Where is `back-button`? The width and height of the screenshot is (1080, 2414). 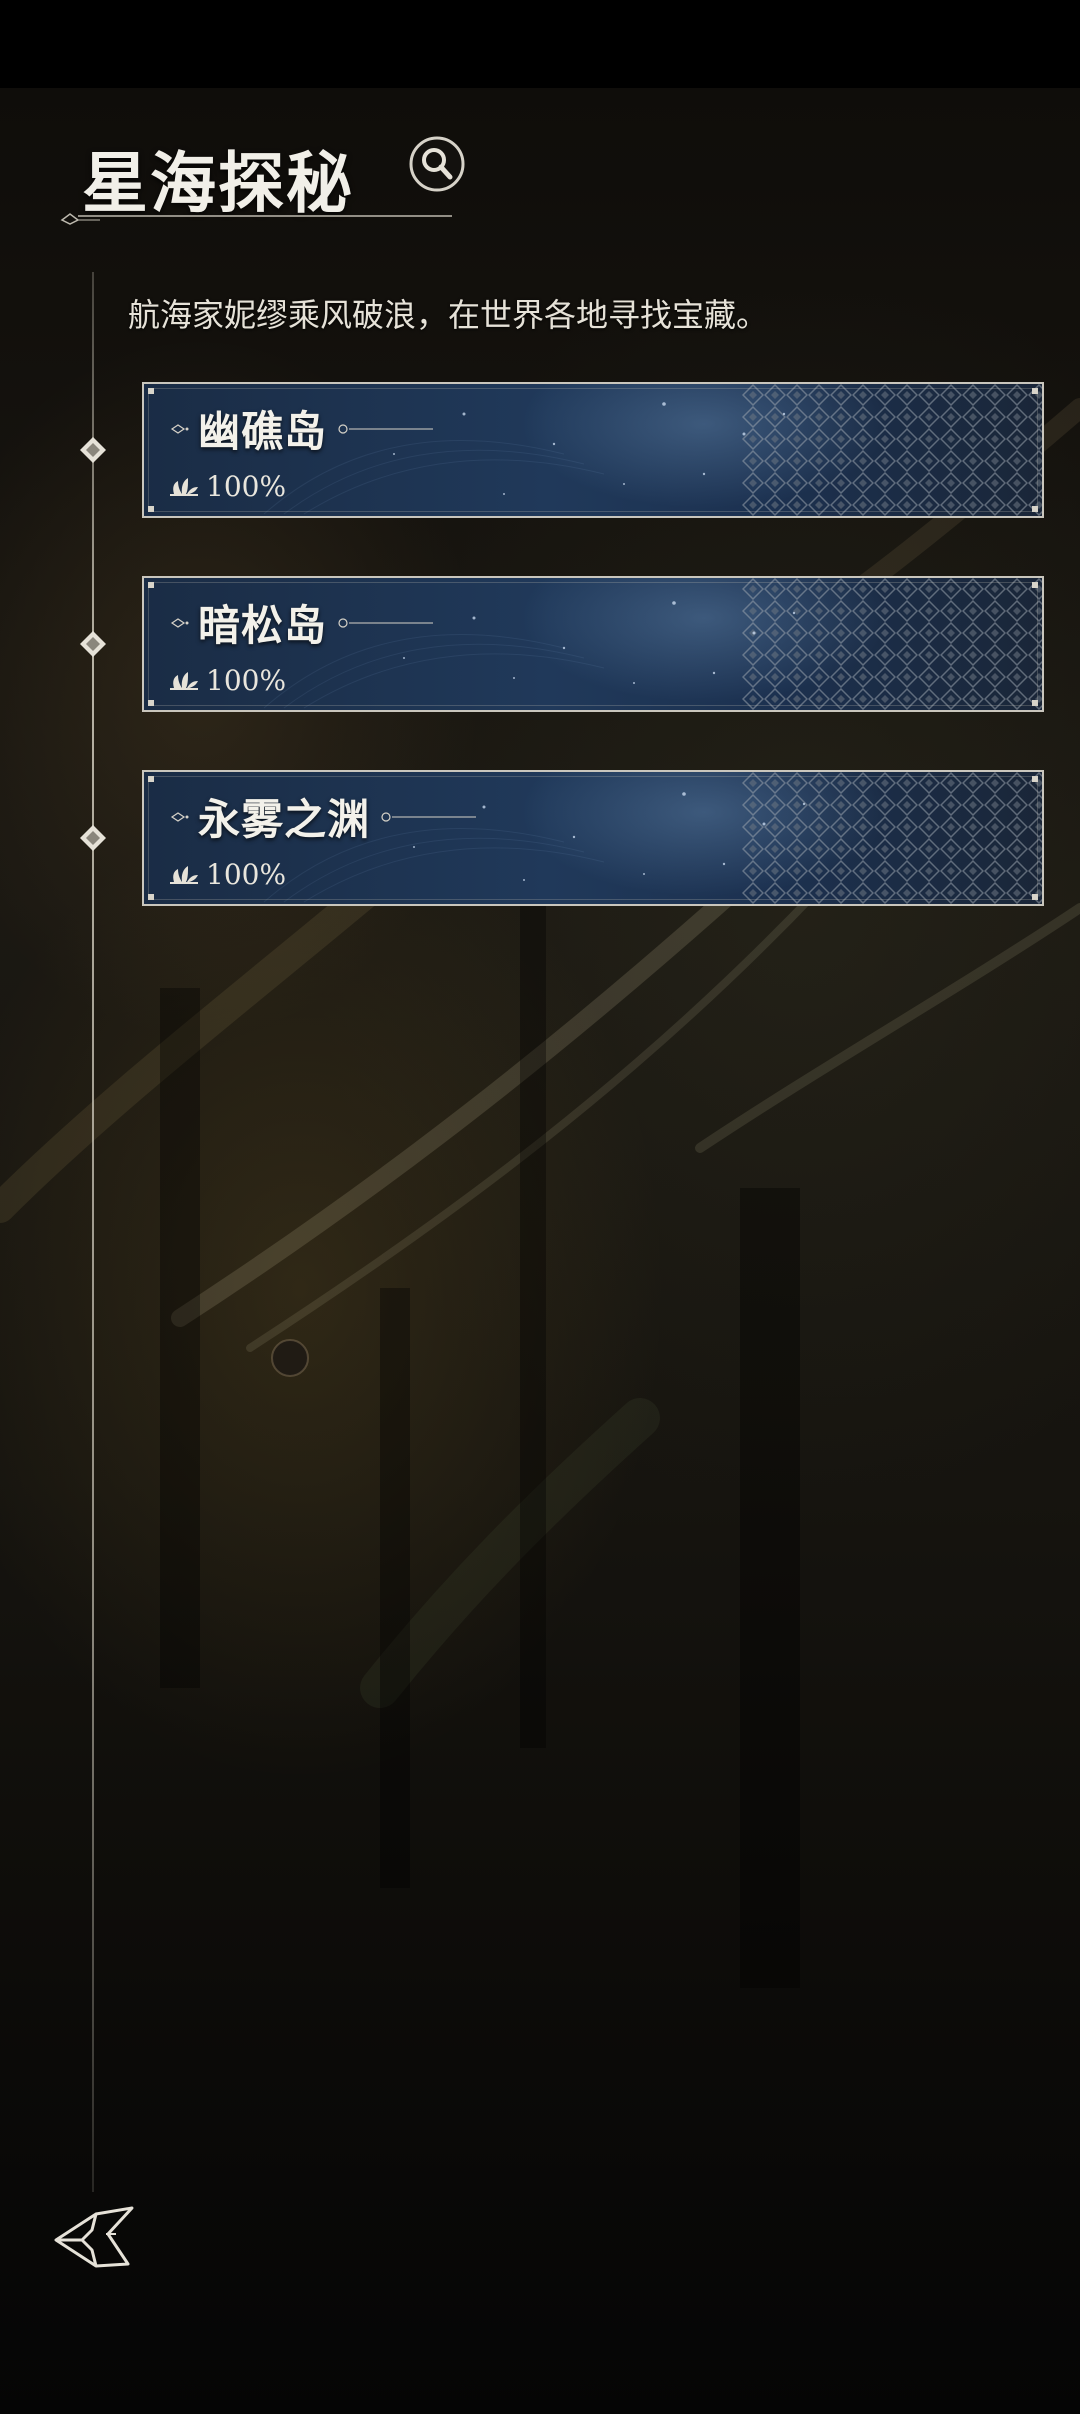 back-button is located at coordinates (96, 2238).